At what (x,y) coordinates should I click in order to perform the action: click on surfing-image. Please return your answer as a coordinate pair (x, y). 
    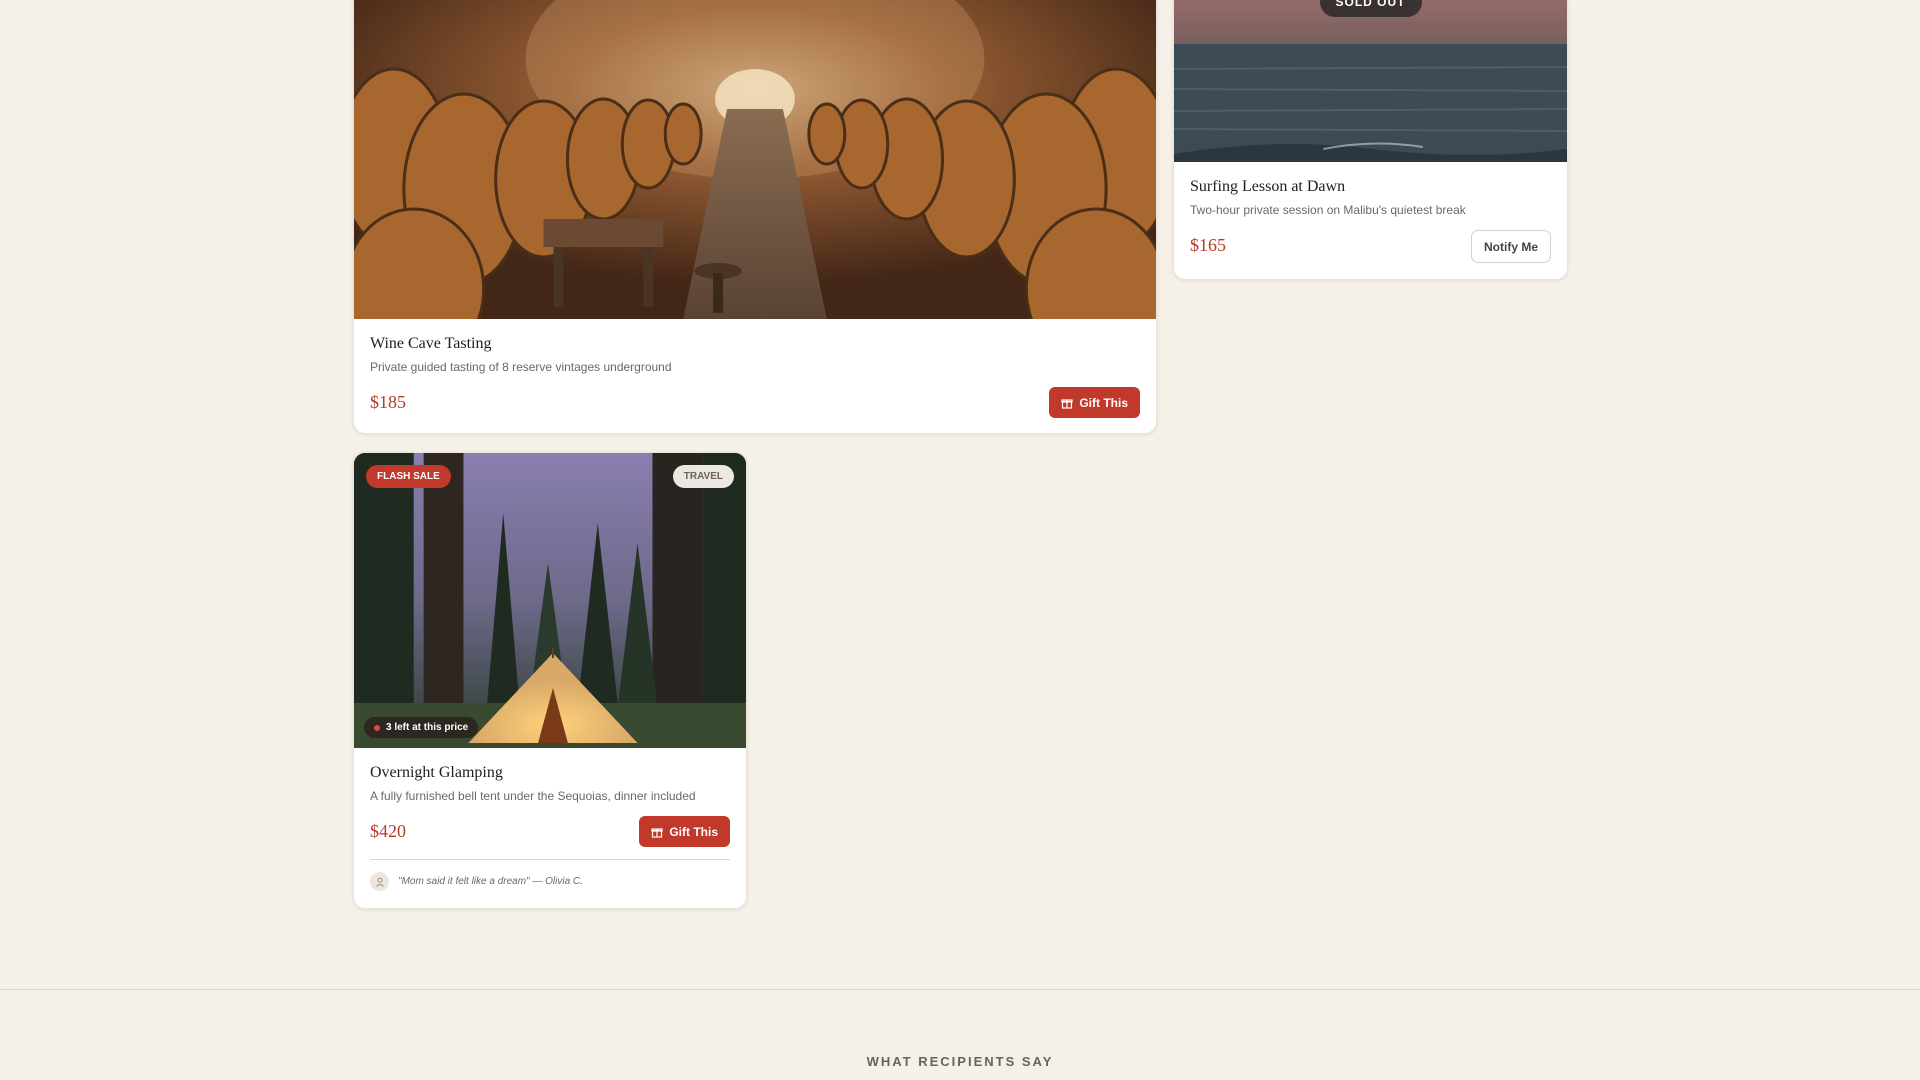
    Looking at the image, I should click on (1370, 81).